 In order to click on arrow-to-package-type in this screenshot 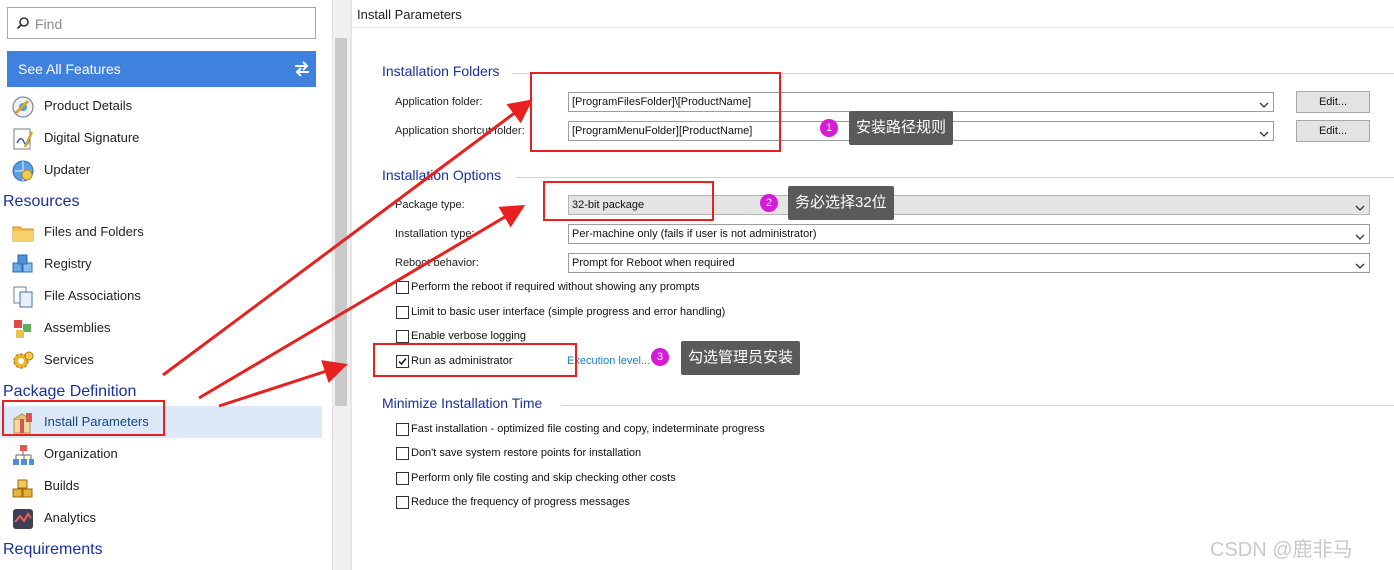, I will do `click(362, 302)`.